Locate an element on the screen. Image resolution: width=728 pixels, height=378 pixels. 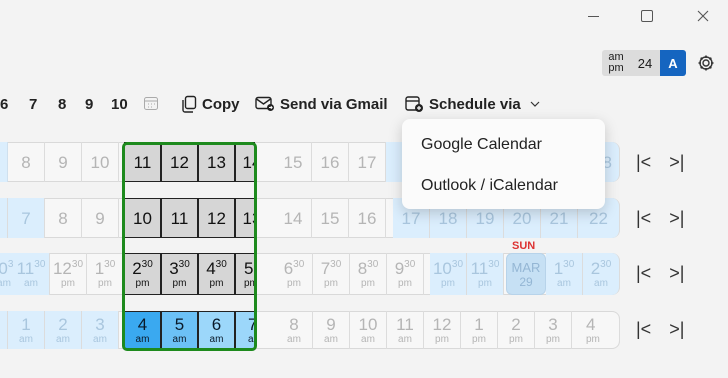
hour-cell: 2 pm is located at coordinates (516, 330).